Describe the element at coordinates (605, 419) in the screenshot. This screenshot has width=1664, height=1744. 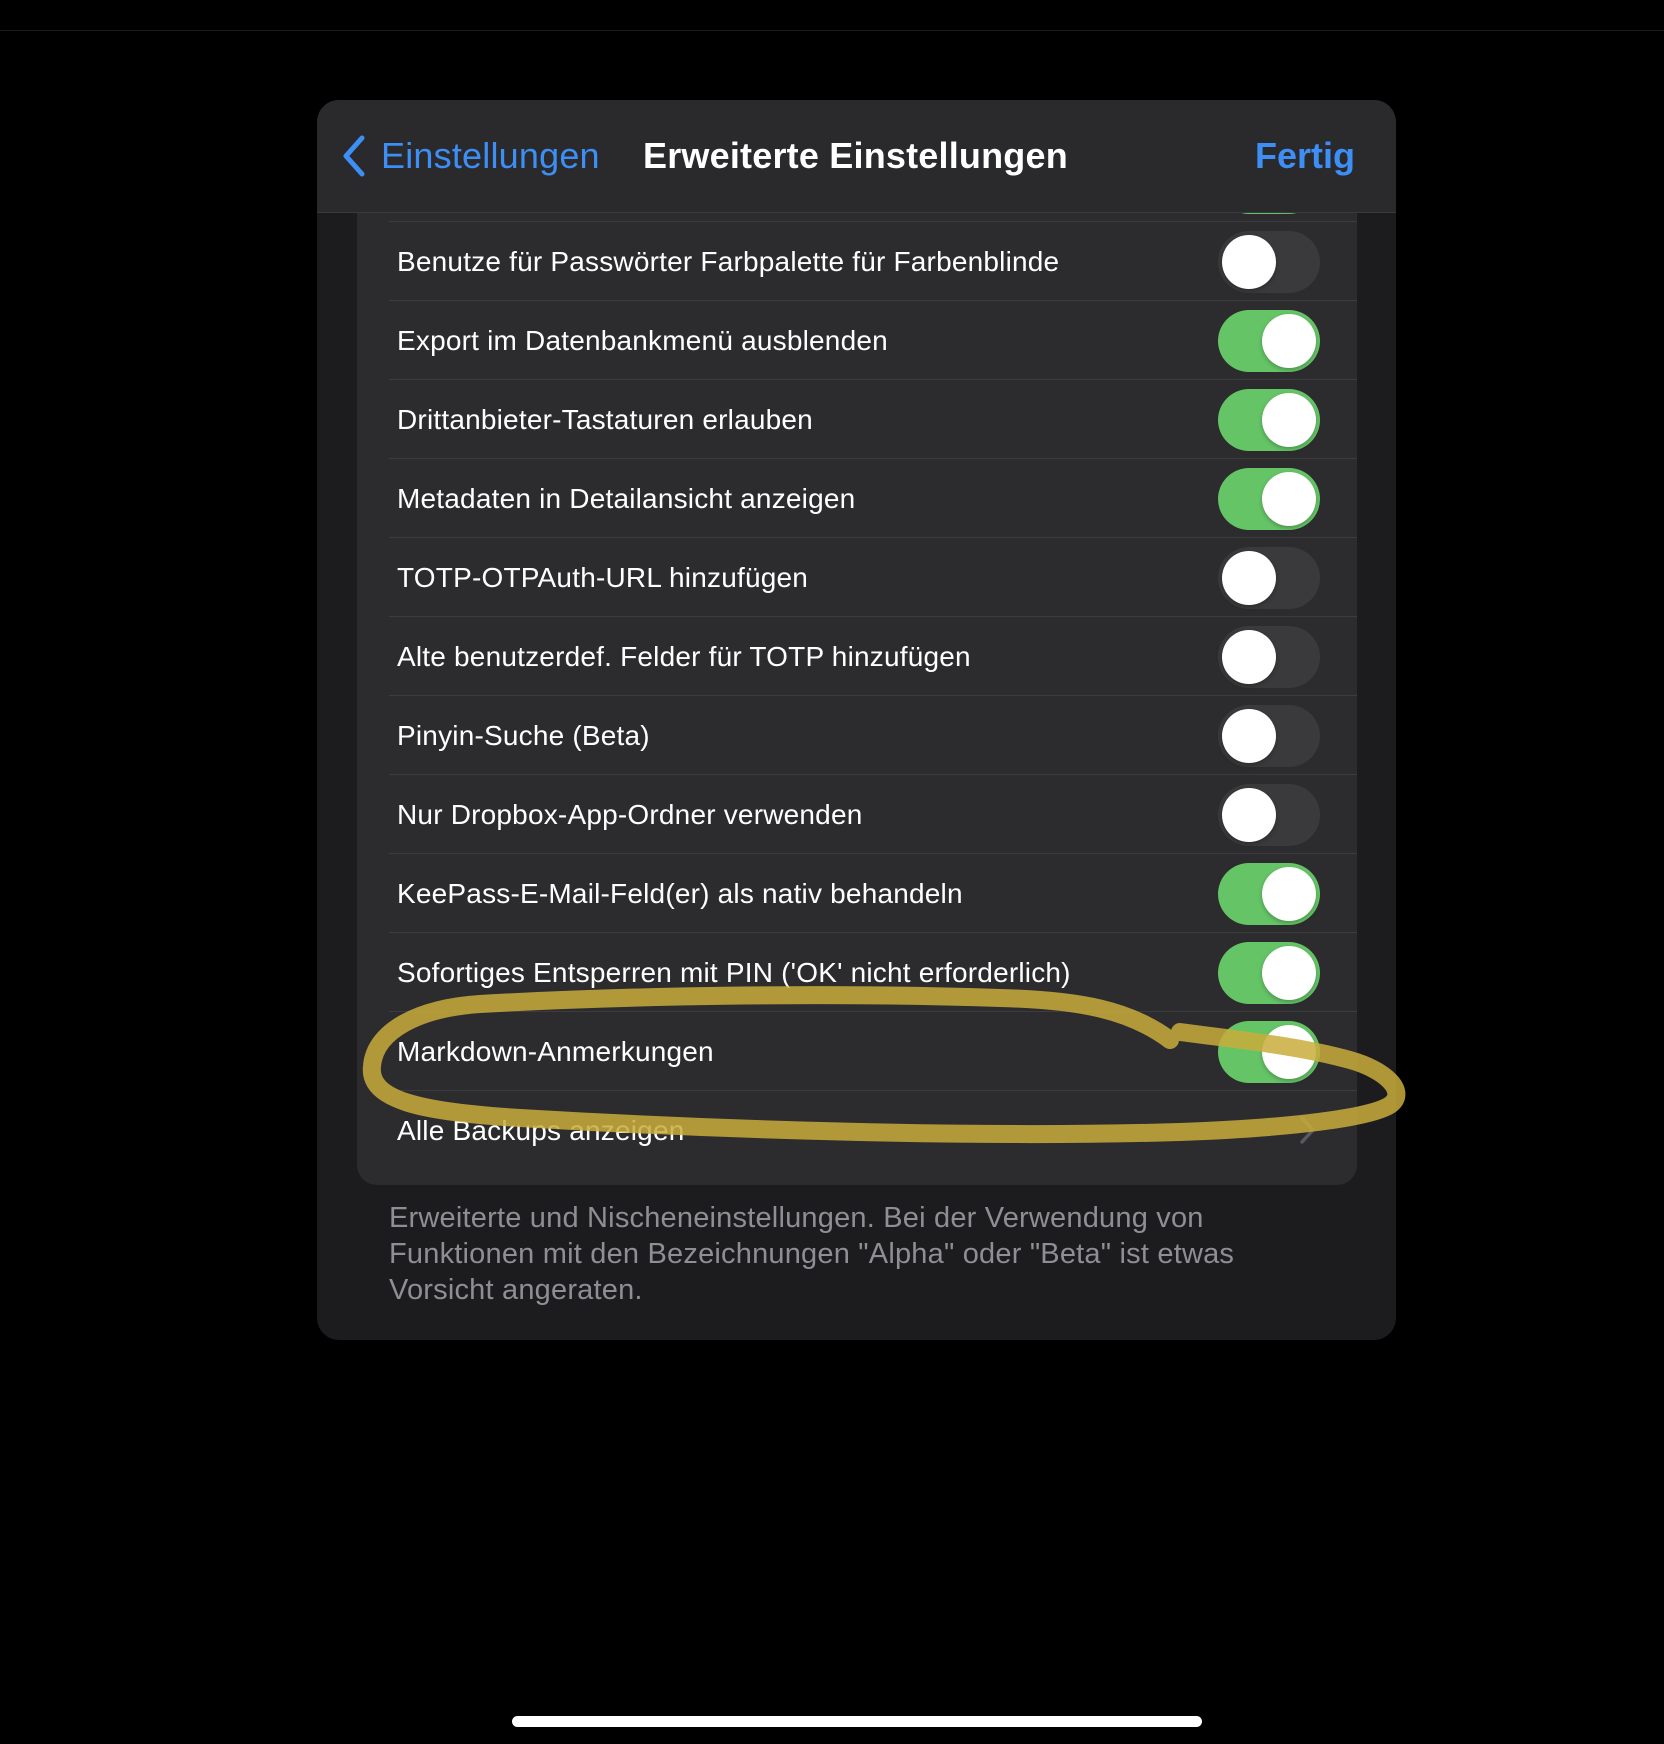
I see `row-label: Drittanbieter-Tastaturen erlauben` at that location.